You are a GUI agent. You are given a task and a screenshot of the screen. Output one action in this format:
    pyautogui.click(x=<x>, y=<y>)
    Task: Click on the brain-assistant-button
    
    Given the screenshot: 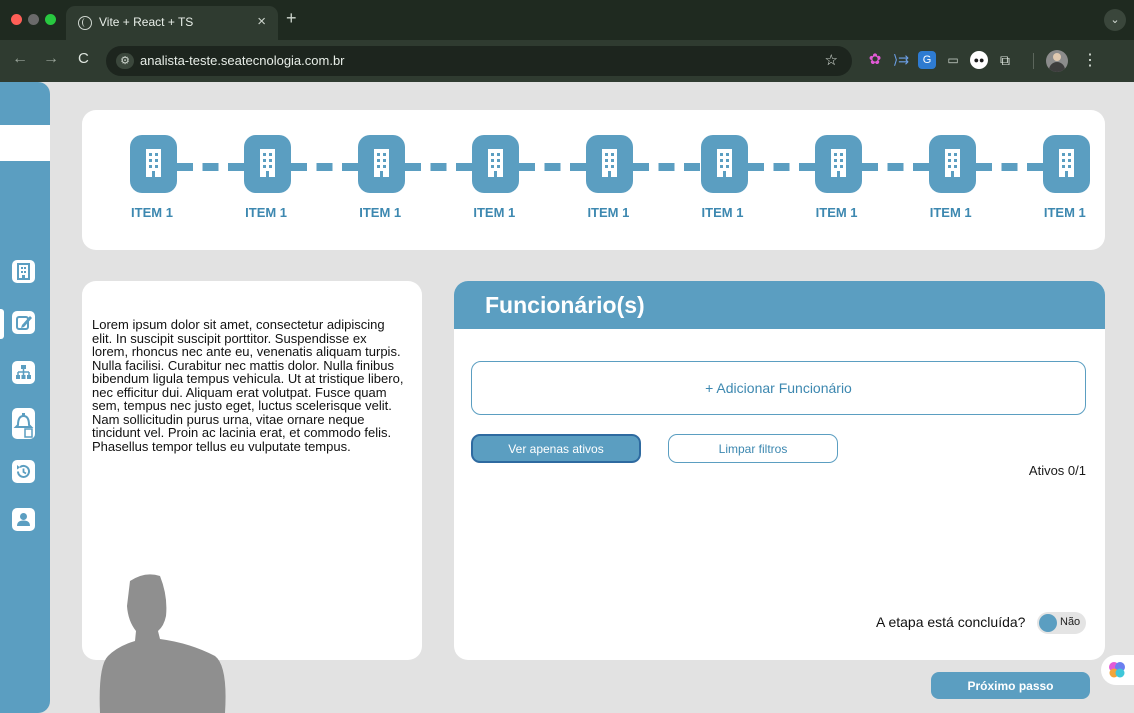 What is the action you would take?
    pyautogui.click(x=1117, y=670)
    